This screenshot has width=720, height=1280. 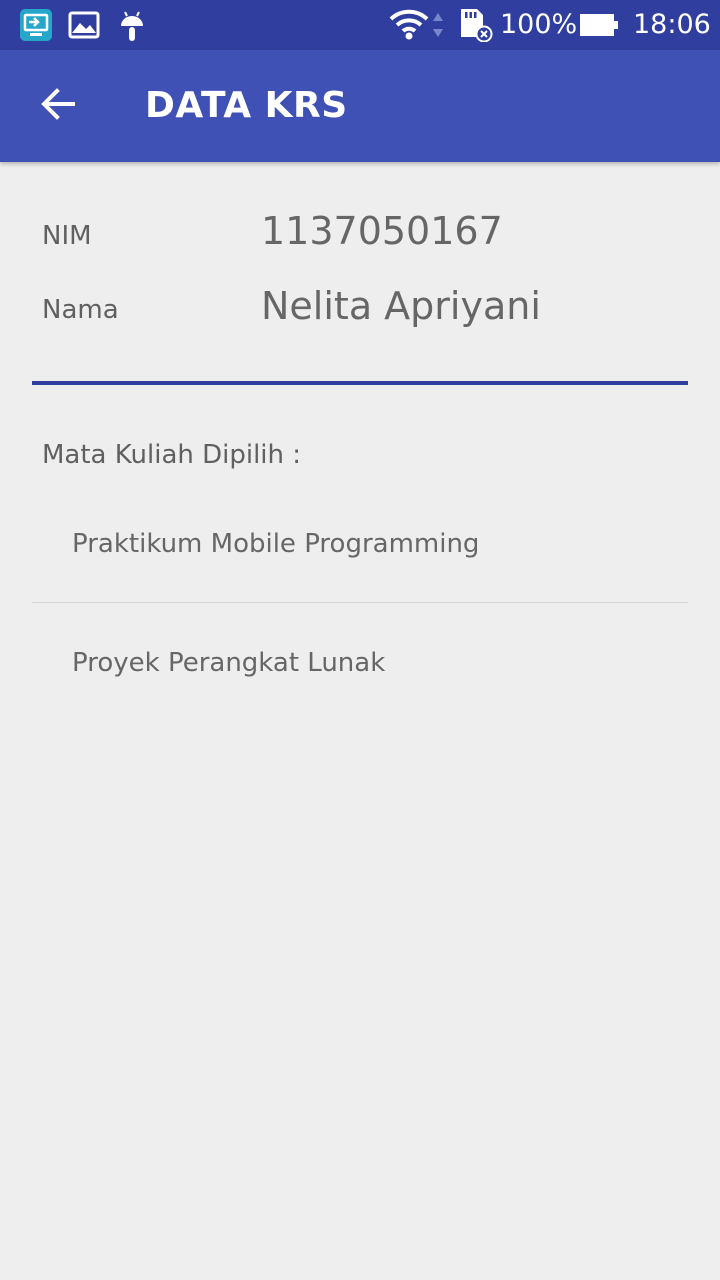 What do you see at coordinates (132, 25) in the screenshot?
I see `android-icon` at bounding box center [132, 25].